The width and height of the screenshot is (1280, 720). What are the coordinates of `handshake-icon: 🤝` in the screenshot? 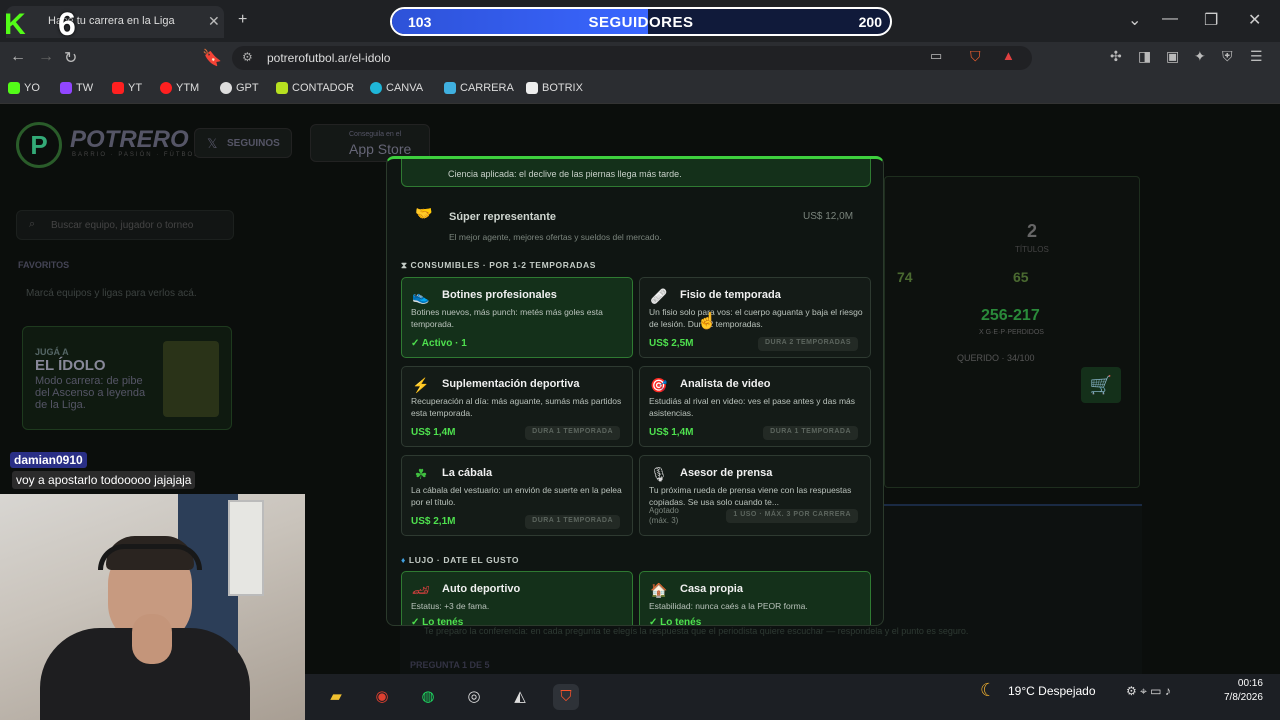 It's located at (424, 213).